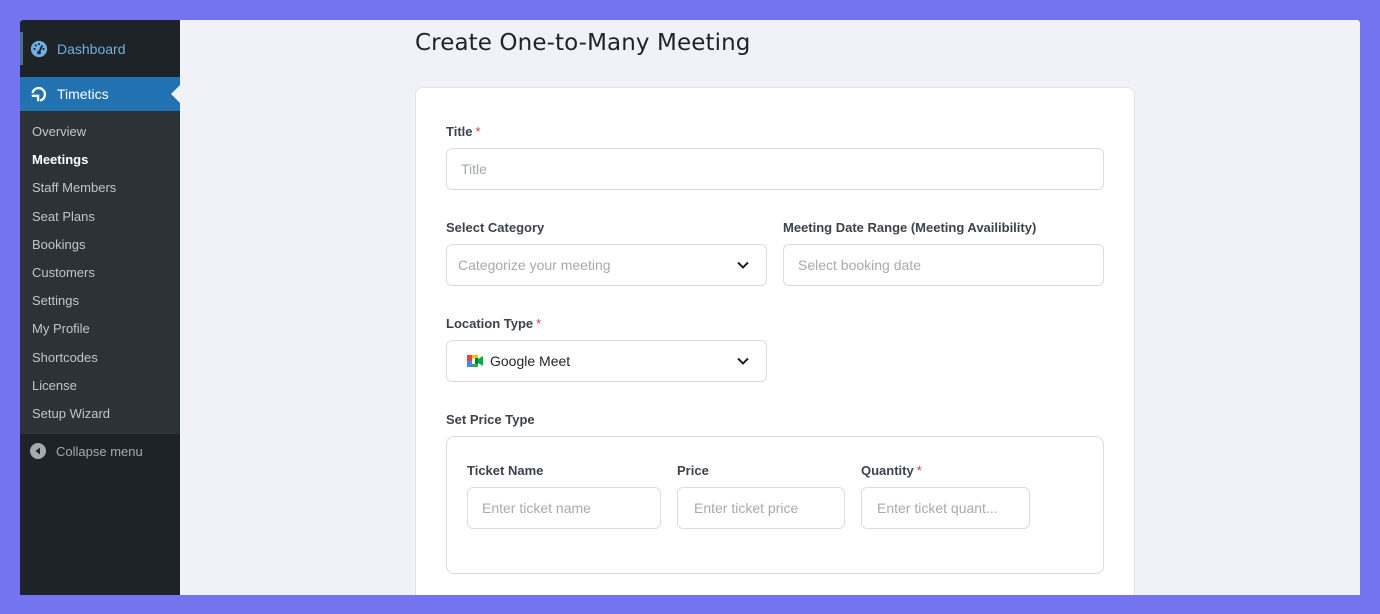 The width and height of the screenshot is (1380, 614). What do you see at coordinates (100, 245) in the screenshot?
I see `submenu-item-bookings: Bookings` at bounding box center [100, 245].